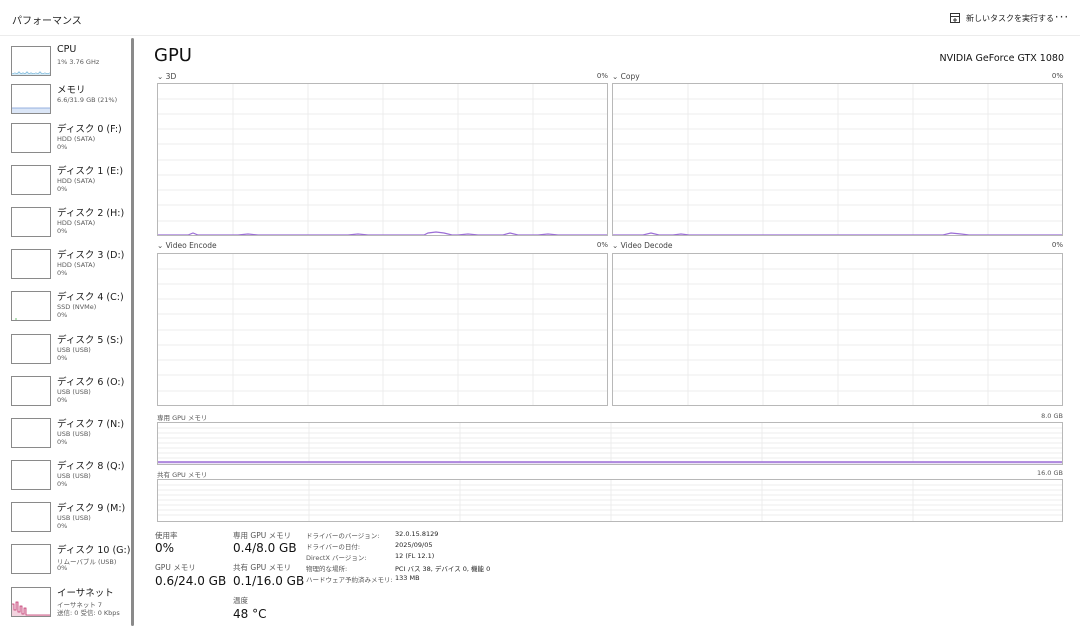 Image resolution: width=1080 pixels, height=630 pixels. I want to click on sidebar-item-disk-8: ディスク 8 (Q:) USB (USB) 0%, so click(64, 475).